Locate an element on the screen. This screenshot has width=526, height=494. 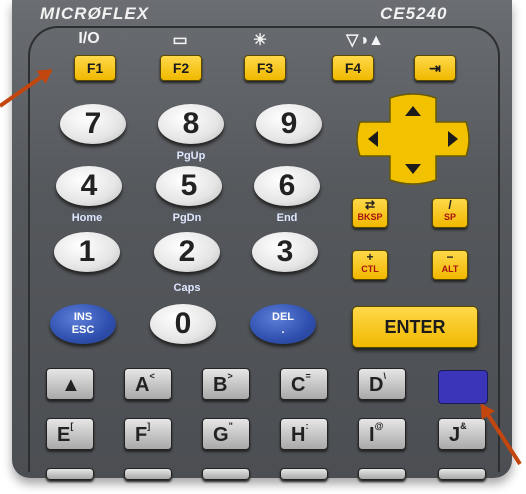
key-b-symbol: > is located at coordinates (230, 376).